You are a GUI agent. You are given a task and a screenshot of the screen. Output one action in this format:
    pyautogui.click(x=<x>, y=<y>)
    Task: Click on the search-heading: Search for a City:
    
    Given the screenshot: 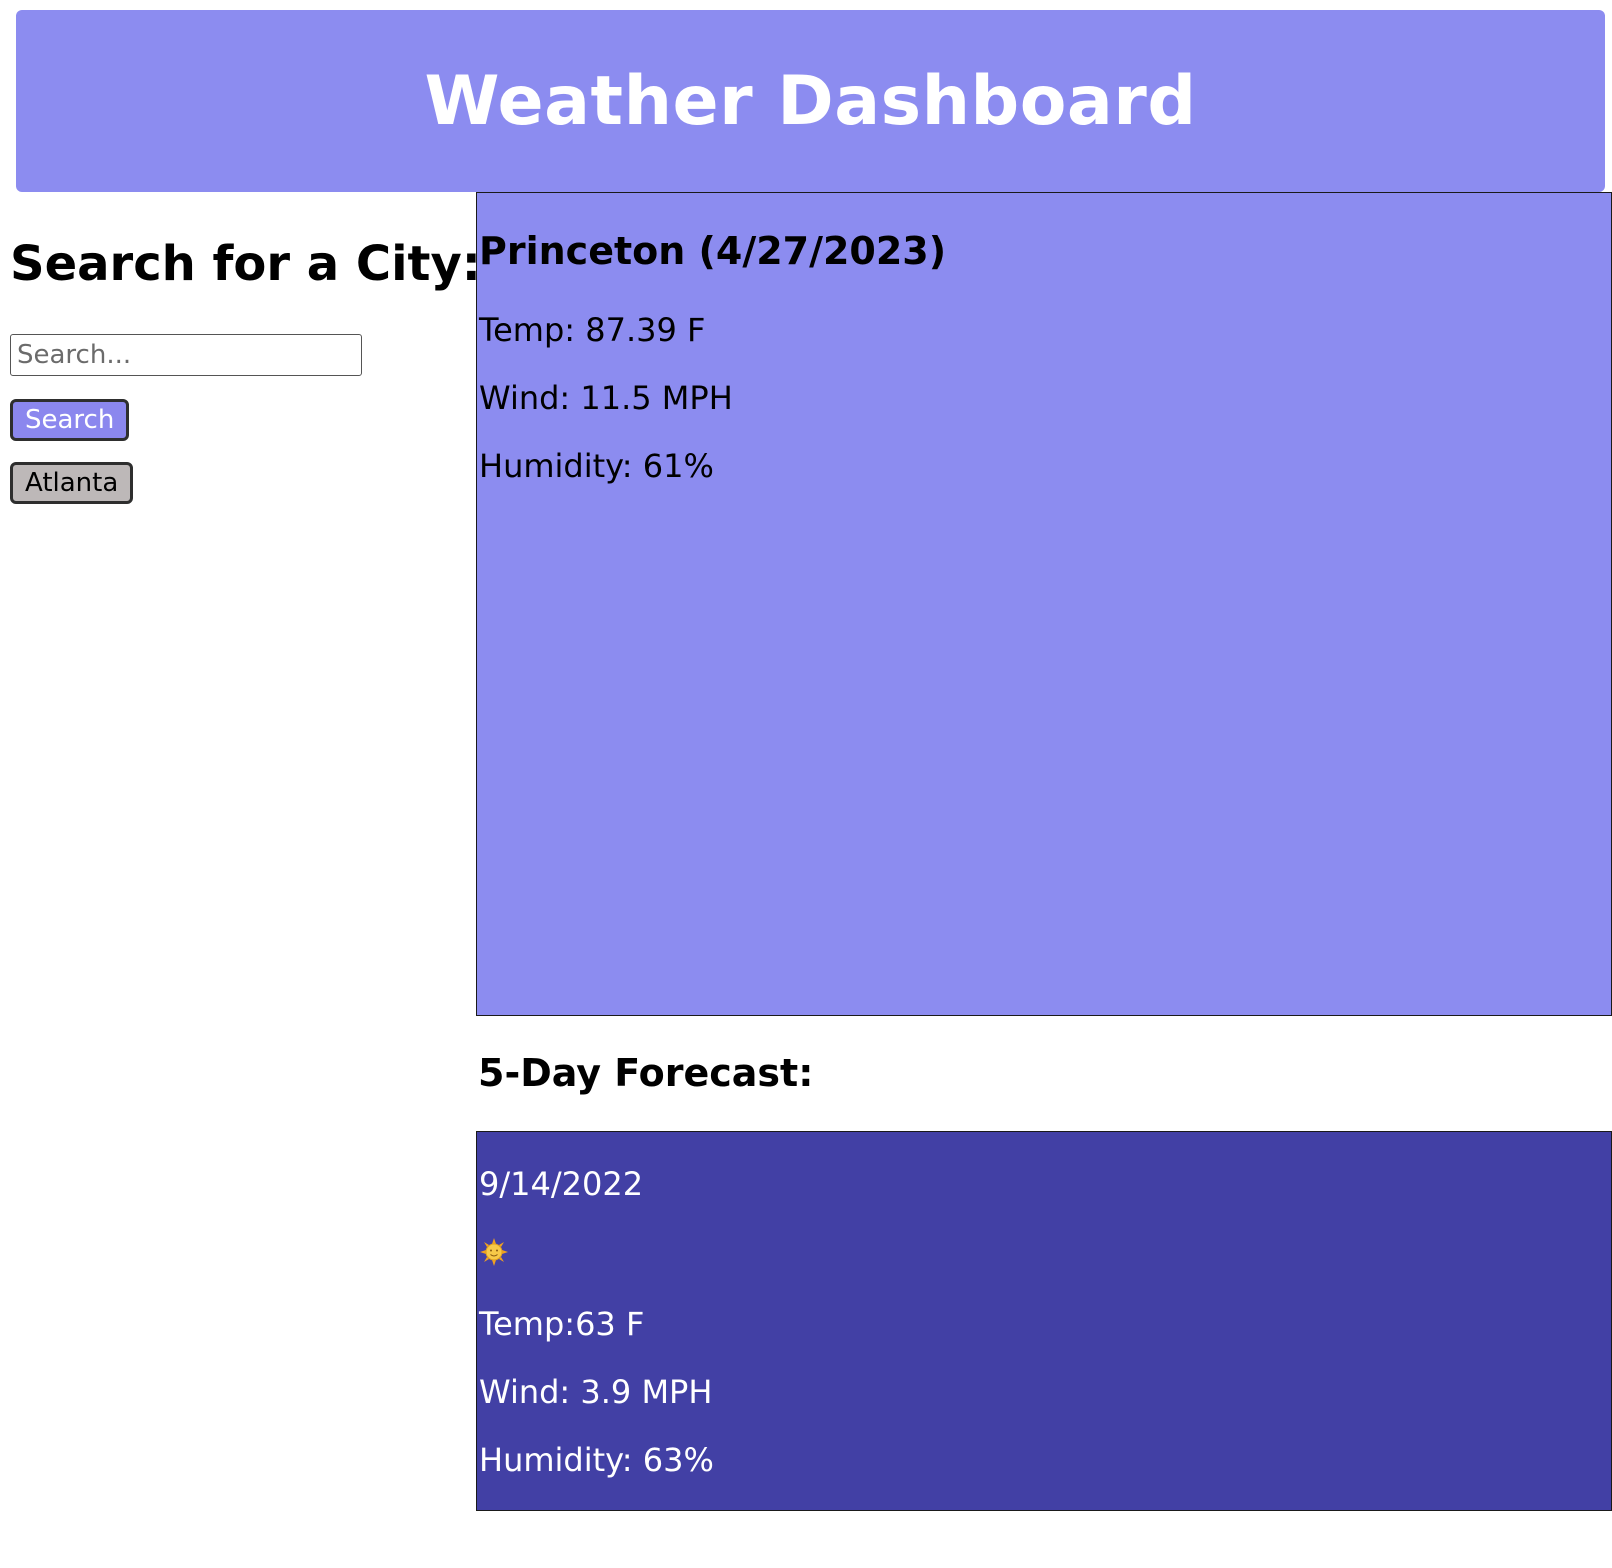 What is the action you would take?
    pyautogui.click(x=245, y=264)
    